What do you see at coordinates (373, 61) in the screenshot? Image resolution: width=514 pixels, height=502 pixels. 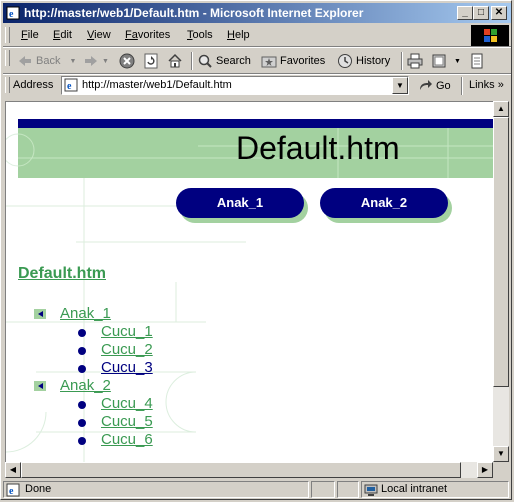 I see `history-label: History` at bounding box center [373, 61].